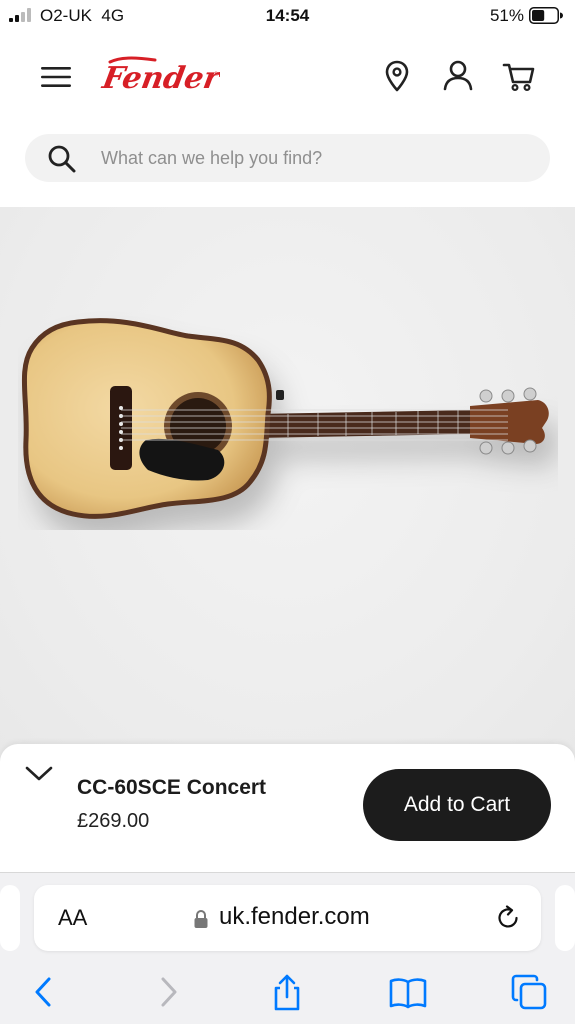 This screenshot has height=1024, width=575. I want to click on text-size-button: AA, so click(72, 918).